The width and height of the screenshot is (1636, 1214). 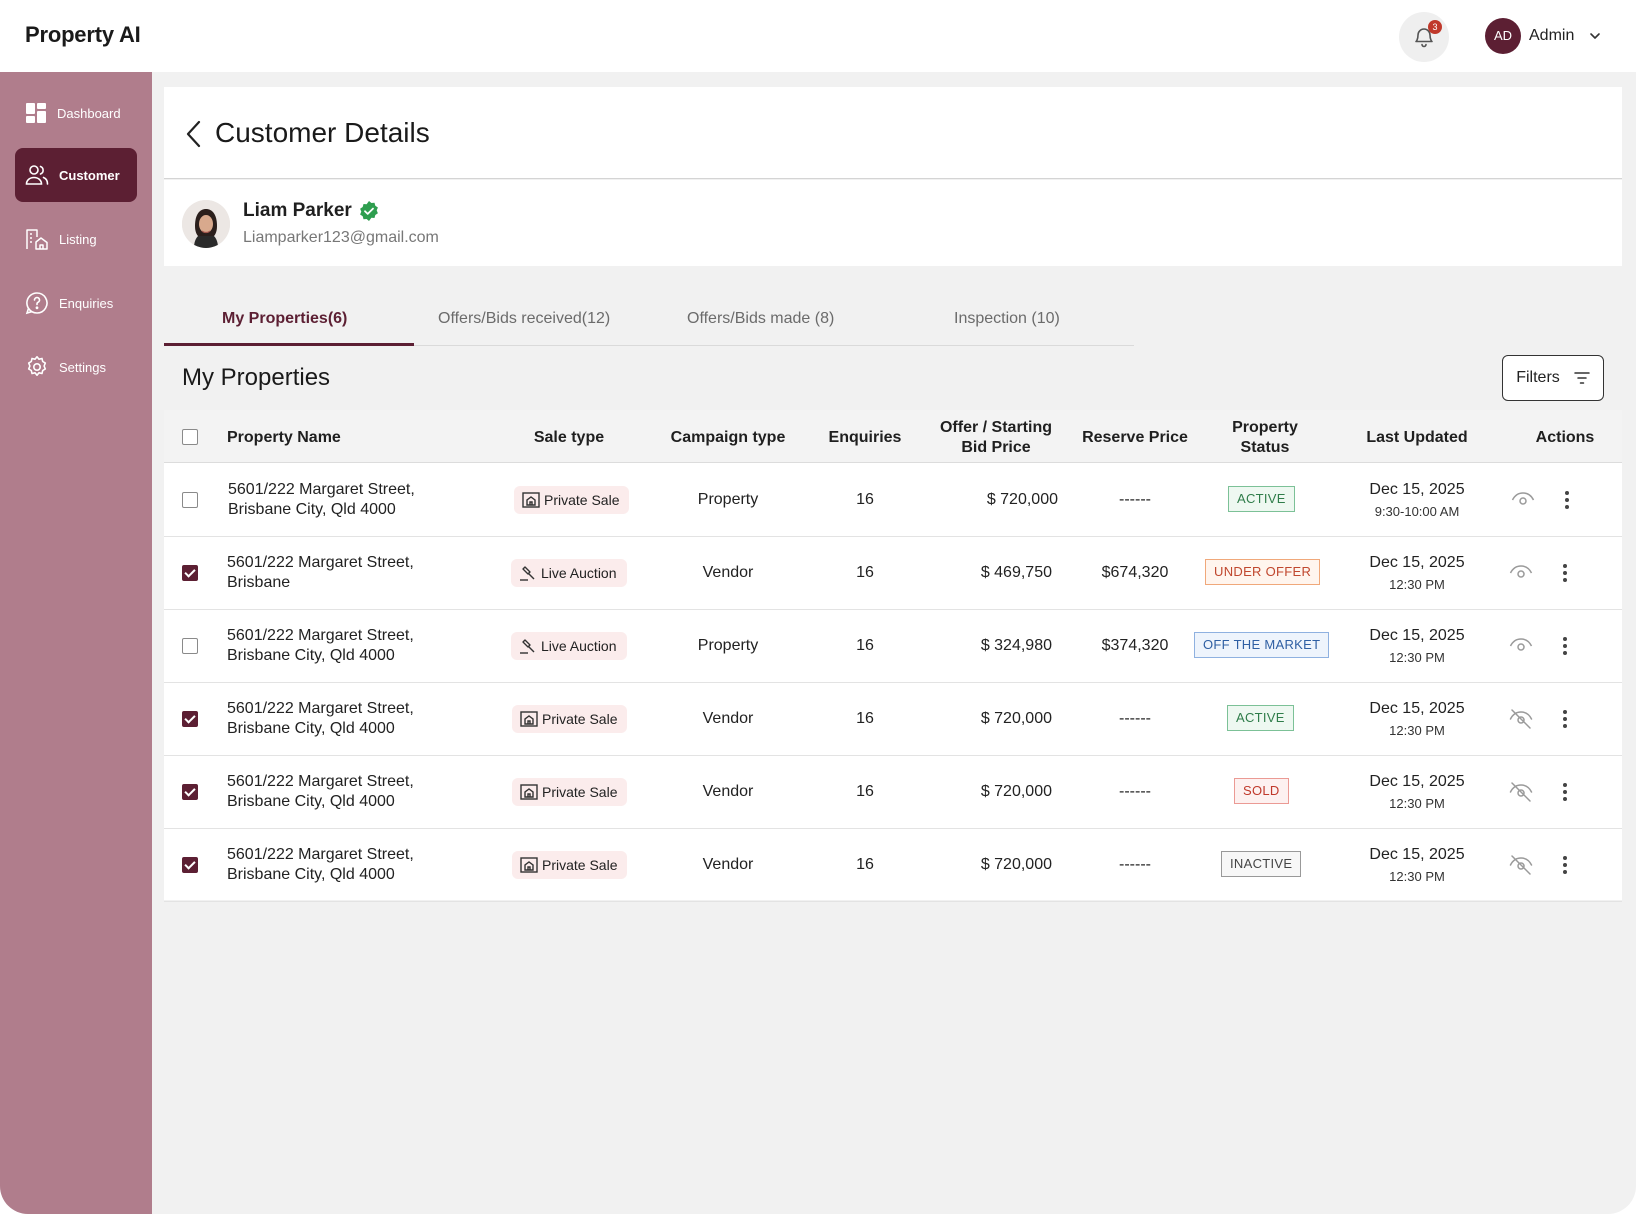 I want to click on sidebar-item-label: Enquiries, so click(x=86, y=303).